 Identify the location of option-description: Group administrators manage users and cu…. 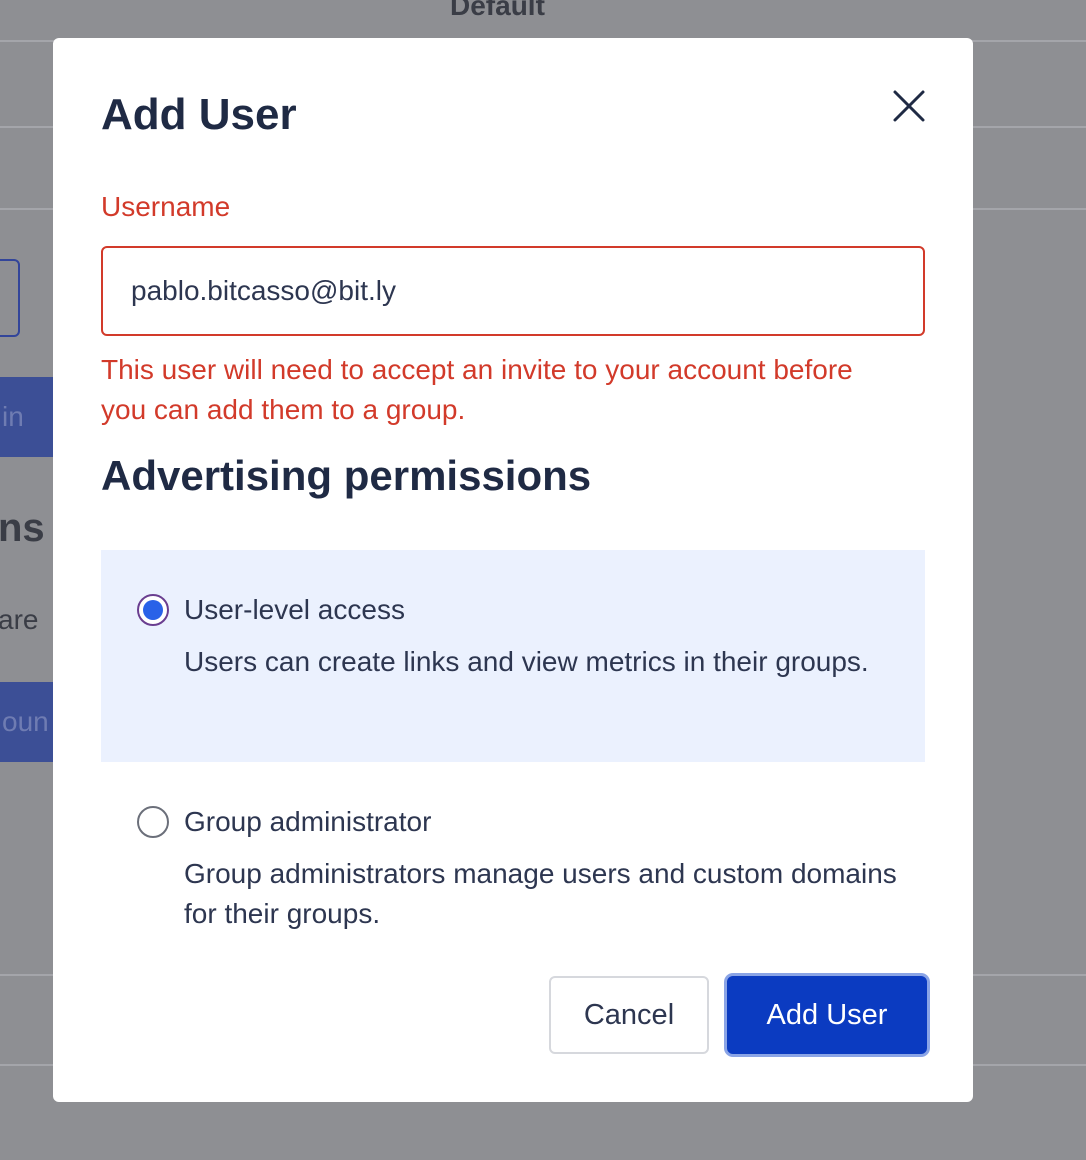
(540, 893).